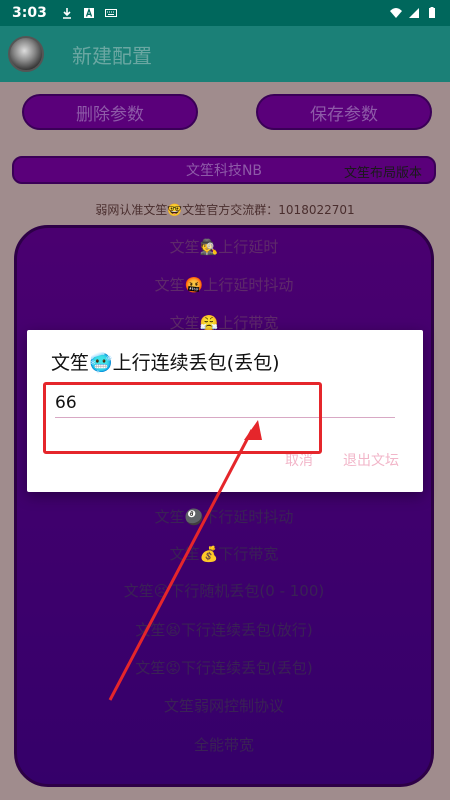 The height and width of the screenshot is (800, 450). What do you see at coordinates (396, 13) in the screenshot?
I see `wifi-icon` at bounding box center [396, 13].